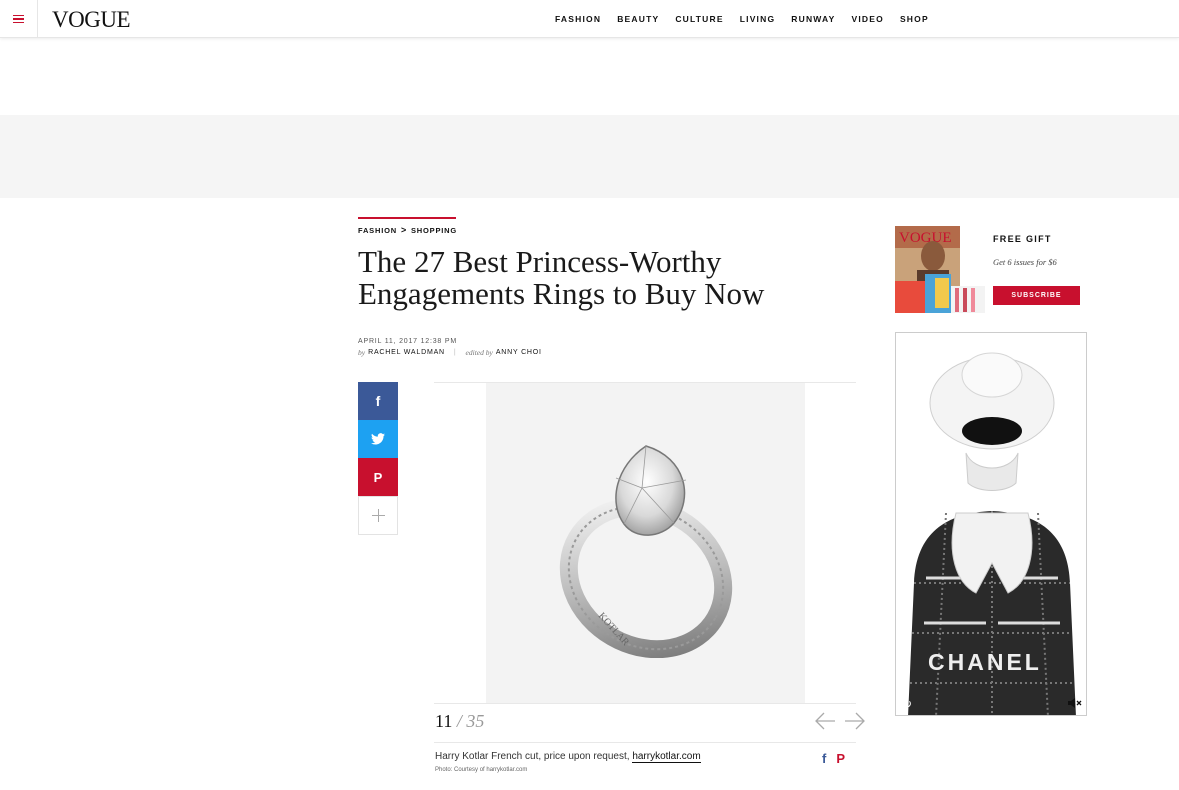 The image size is (1179, 790). Describe the element at coordinates (1036, 295) in the screenshot. I see `subscribe-button: SUBSCRIBE` at that location.